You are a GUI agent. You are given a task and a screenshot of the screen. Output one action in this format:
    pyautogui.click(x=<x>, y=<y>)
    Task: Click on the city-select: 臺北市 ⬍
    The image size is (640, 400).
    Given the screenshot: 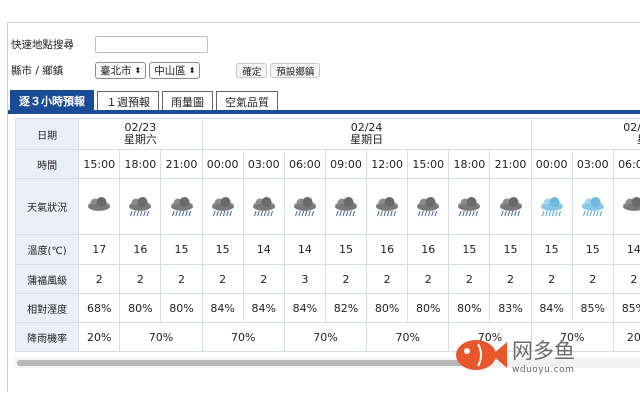 What is the action you would take?
    pyautogui.click(x=121, y=70)
    